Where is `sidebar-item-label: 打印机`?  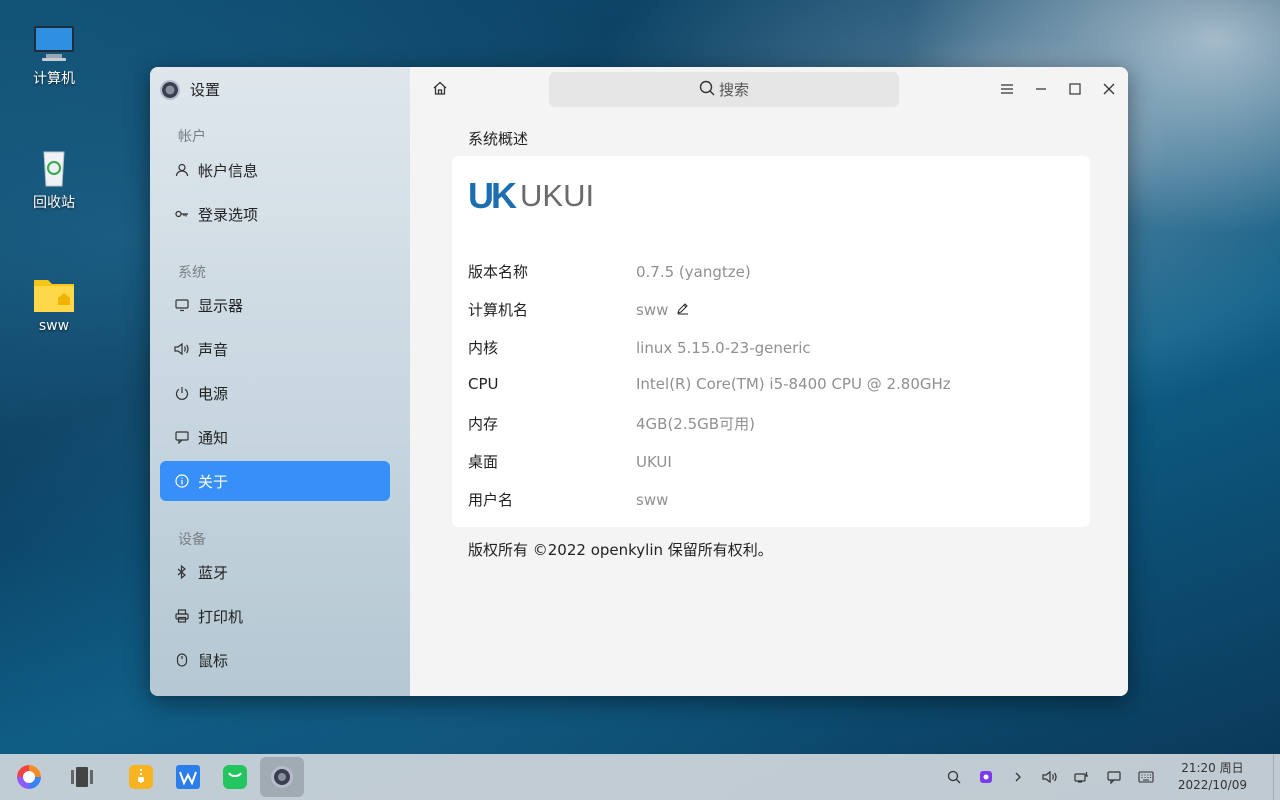 sidebar-item-label: 打印机 is located at coordinates (221, 616).